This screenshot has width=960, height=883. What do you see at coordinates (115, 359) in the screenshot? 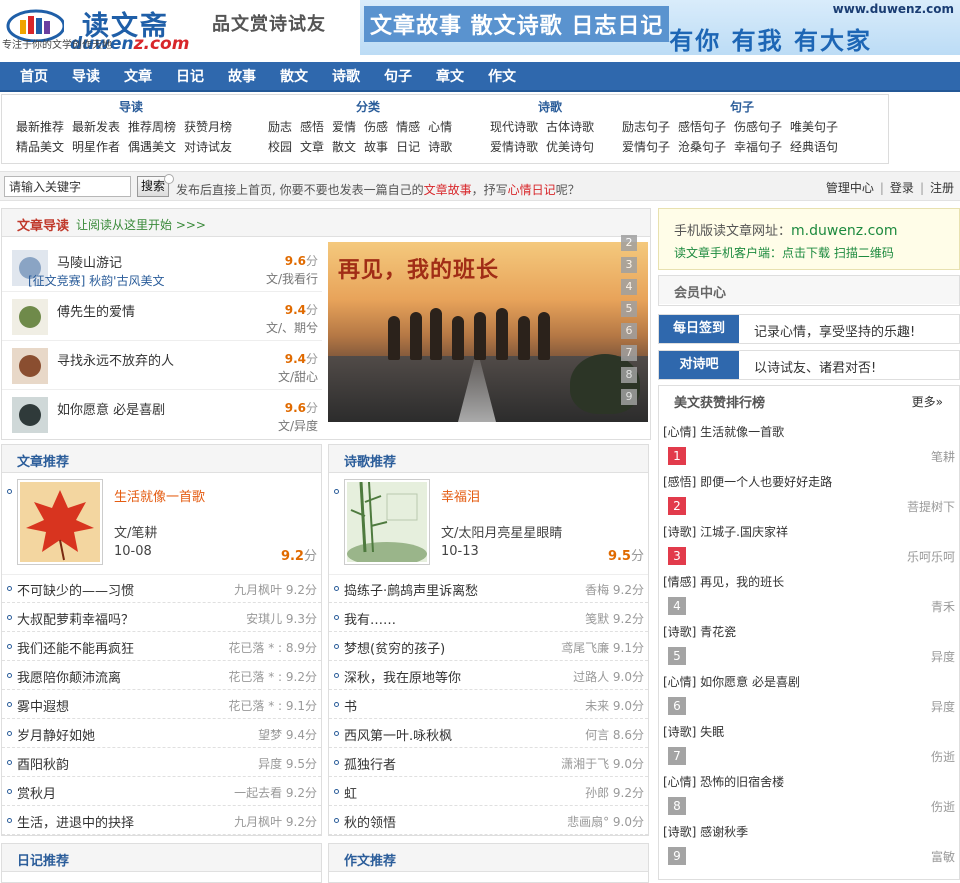
I see `guide-item-title: 寻找永远不放弃的人` at bounding box center [115, 359].